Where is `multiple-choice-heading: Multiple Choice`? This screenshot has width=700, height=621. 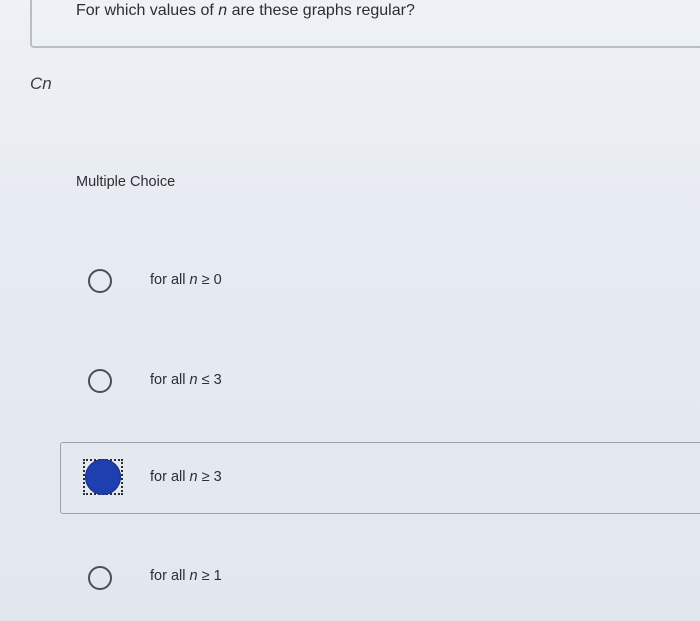
multiple-choice-heading: Multiple Choice is located at coordinates (126, 182).